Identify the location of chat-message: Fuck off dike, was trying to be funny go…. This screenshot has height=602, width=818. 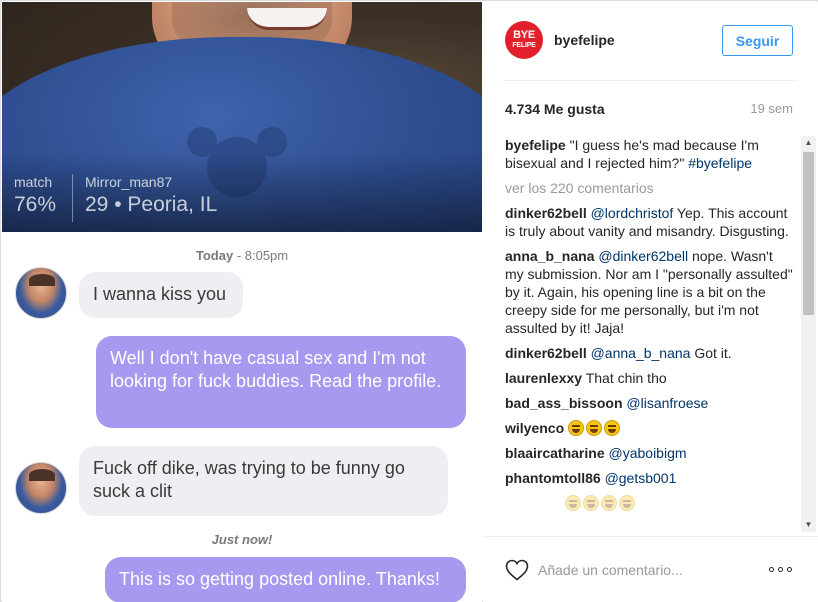
(263, 481).